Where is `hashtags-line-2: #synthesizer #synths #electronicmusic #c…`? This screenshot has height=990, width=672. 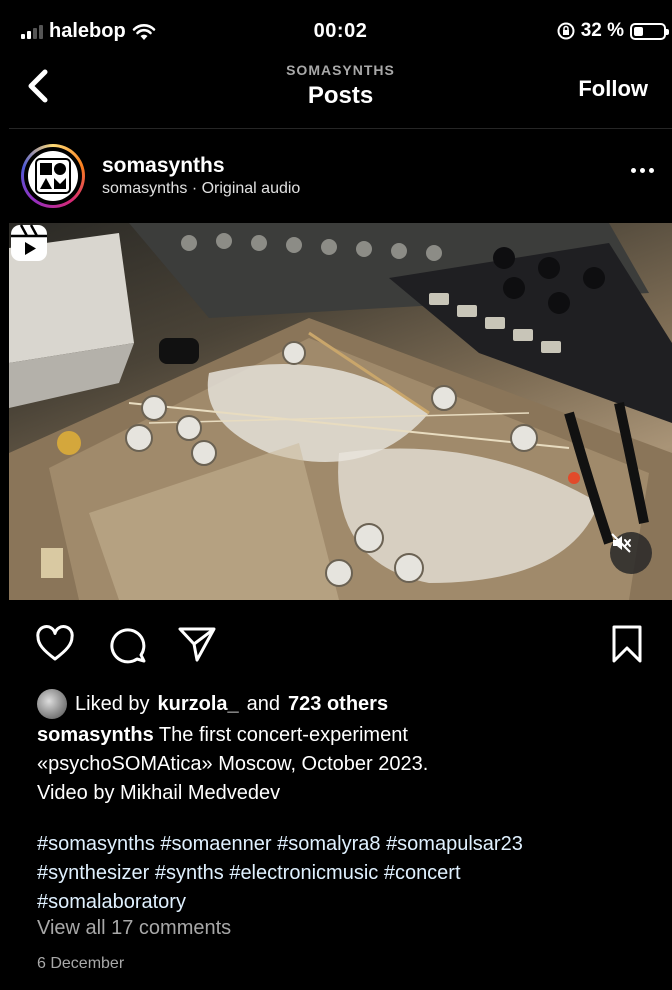
hashtags-line-2: #synthesizer #synths #electronicmusic #c… is located at coordinates (347, 873).